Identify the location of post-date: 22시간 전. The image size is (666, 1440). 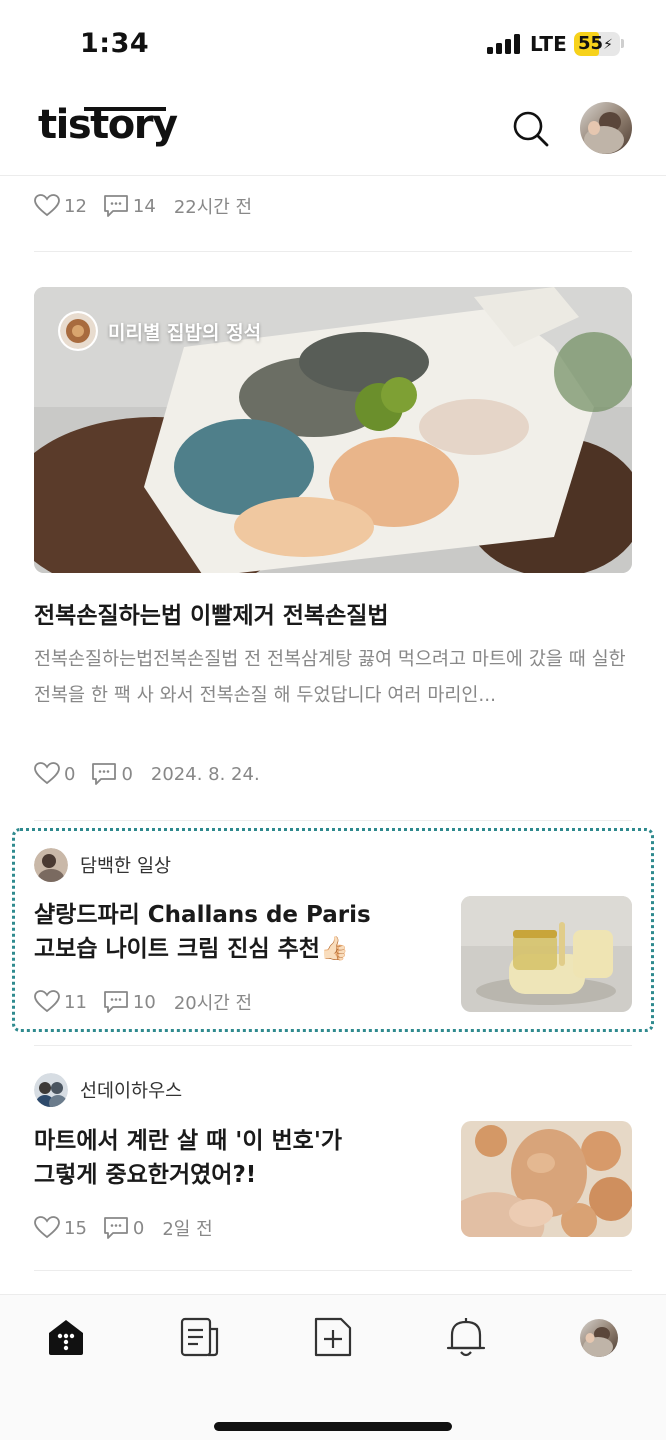
(213, 207).